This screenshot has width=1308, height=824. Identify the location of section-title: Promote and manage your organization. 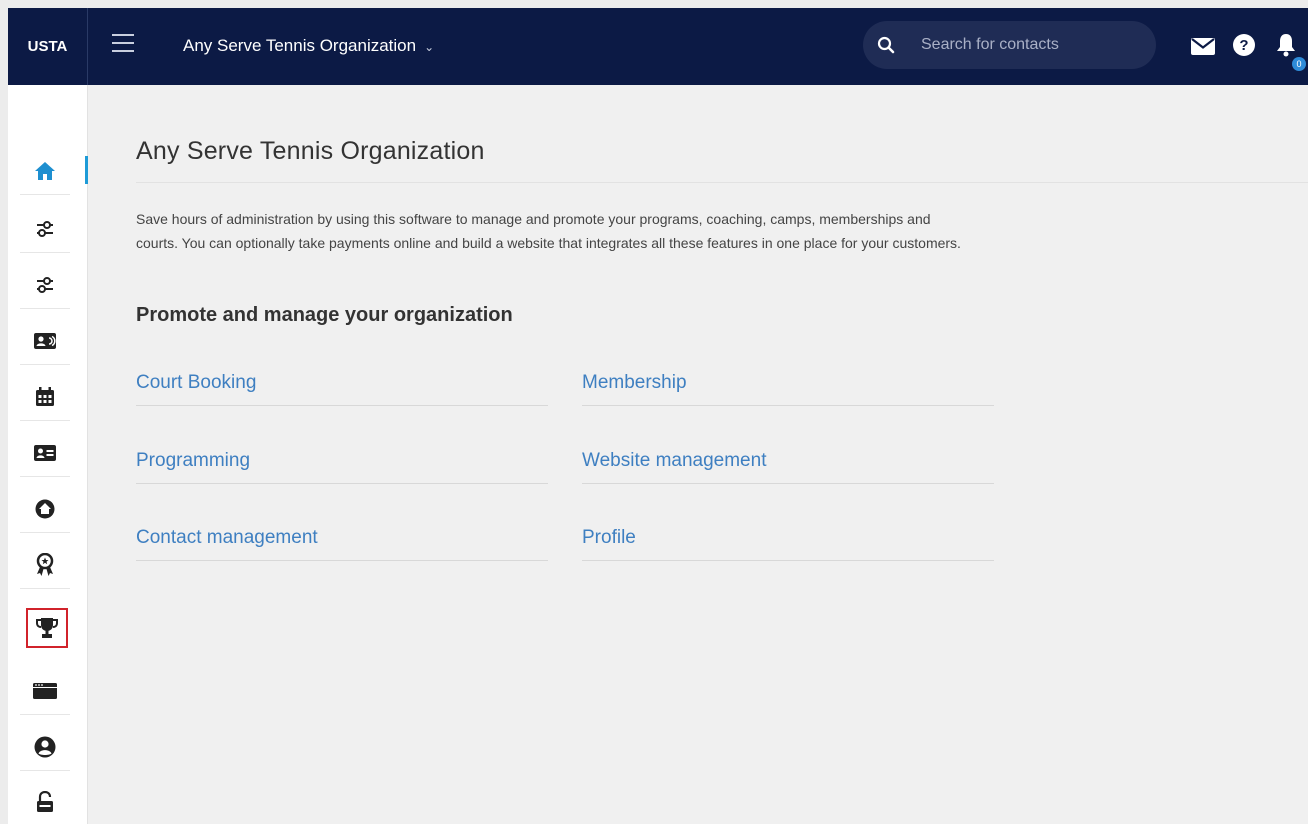
(324, 315).